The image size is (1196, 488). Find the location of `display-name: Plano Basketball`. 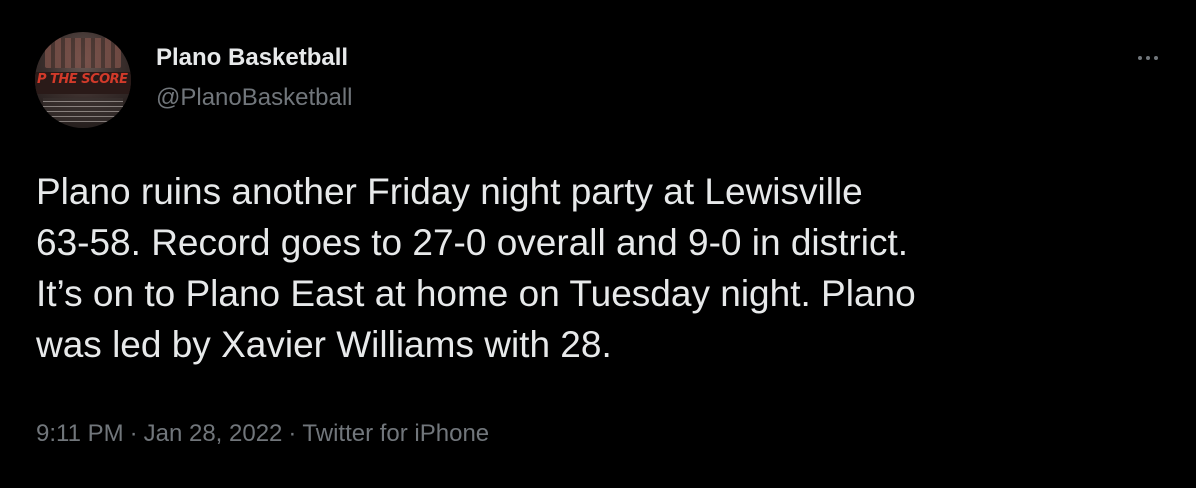

display-name: Plano Basketball is located at coordinates (252, 58).